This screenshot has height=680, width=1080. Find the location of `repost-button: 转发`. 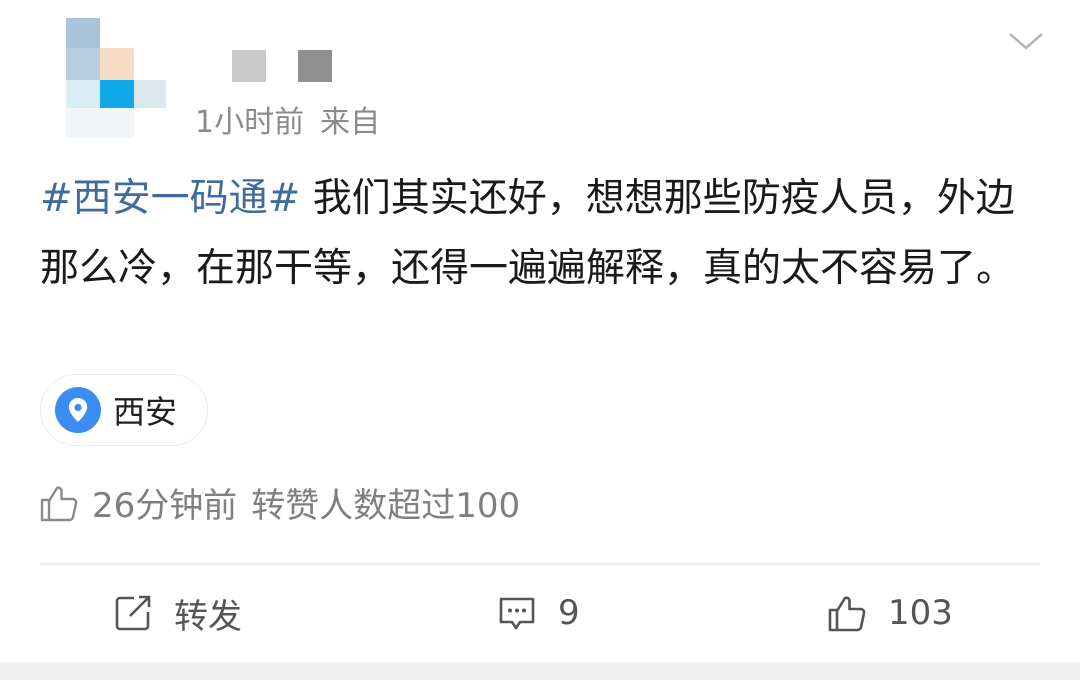

repost-button: 转发 is located at coordinates (177, 613).